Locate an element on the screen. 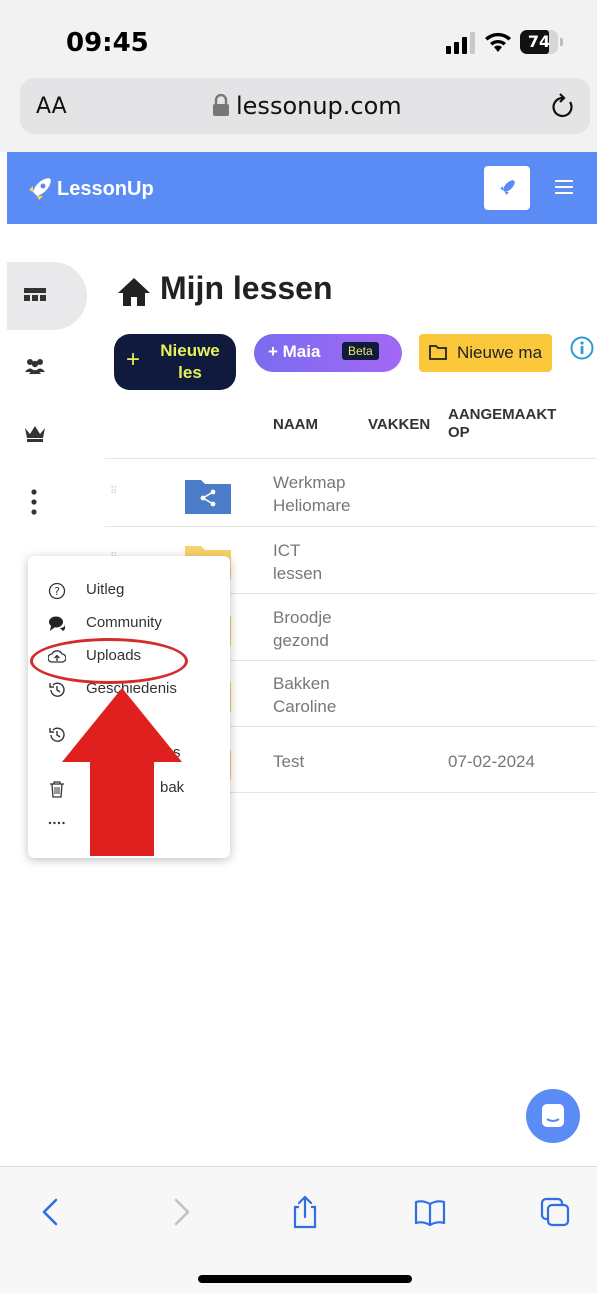 The image size is (597, 1293). brand-name: LessonUp is located at coordinates (105, 188).